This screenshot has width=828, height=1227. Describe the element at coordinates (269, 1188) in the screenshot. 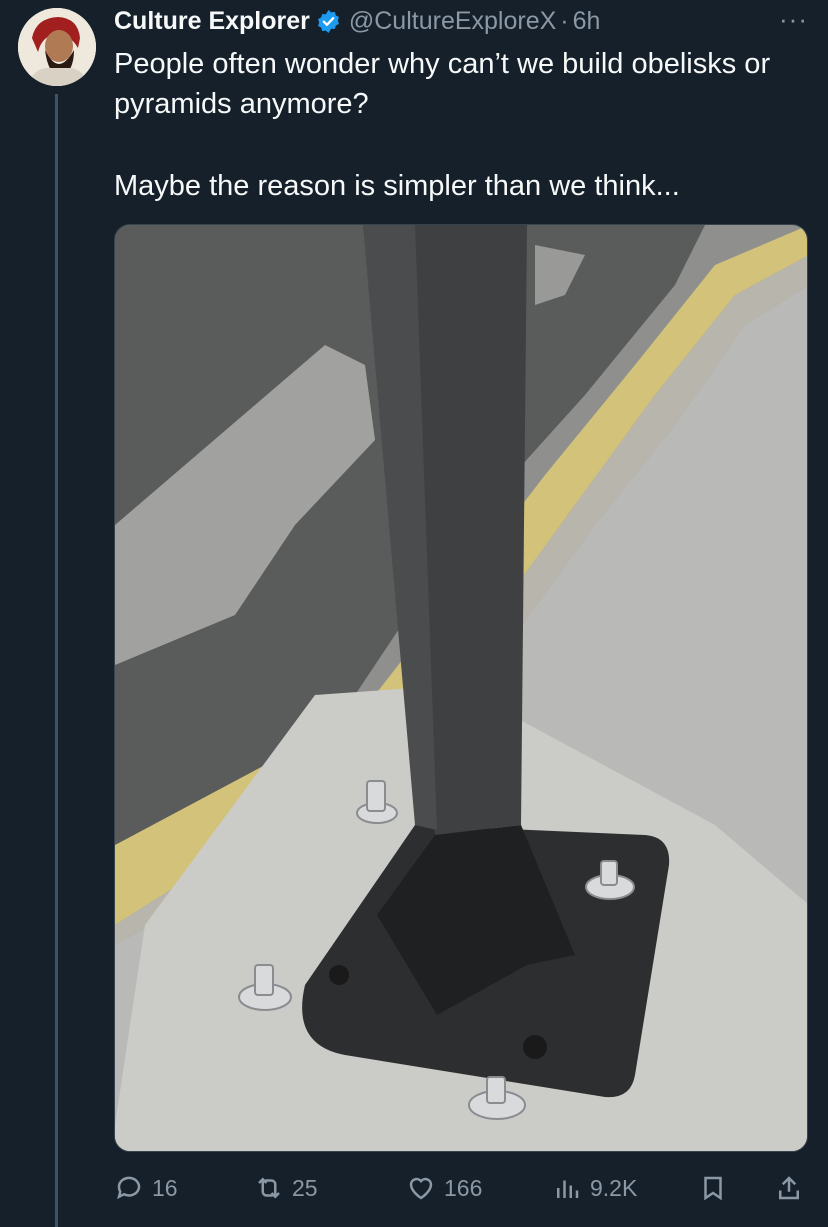

I see `retweet-icon` at that location.